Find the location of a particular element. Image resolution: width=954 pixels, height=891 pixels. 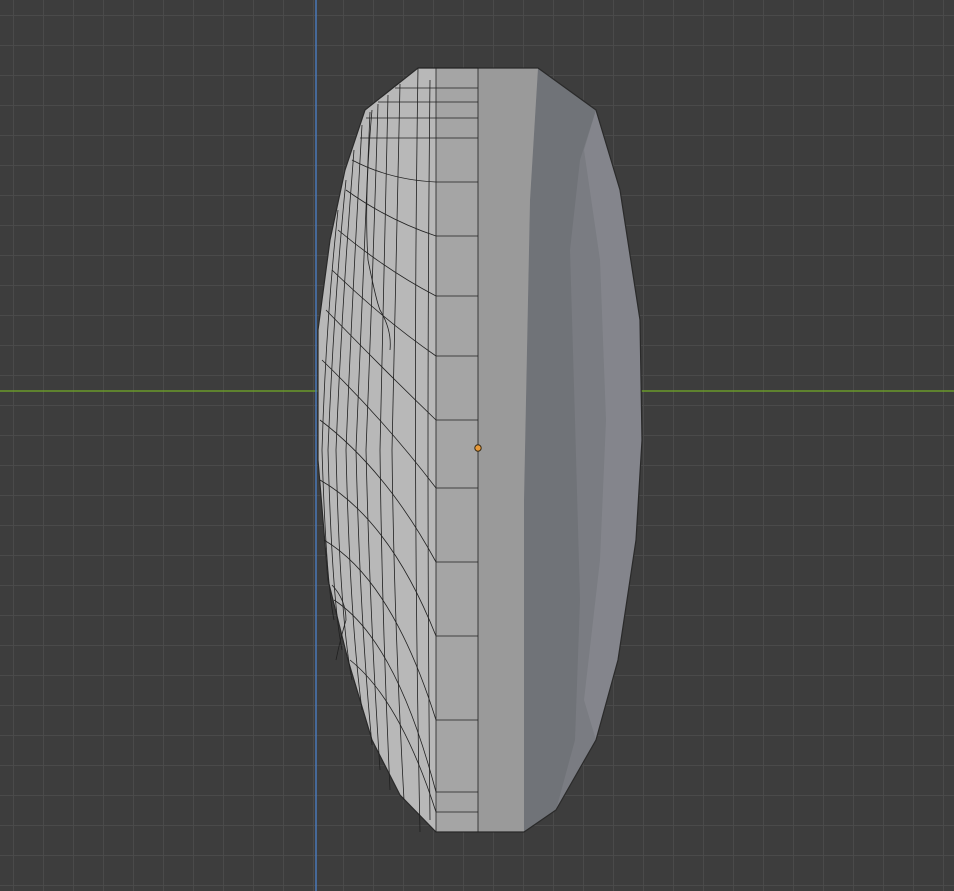

object-origin-point is located at coordinates (478, 448).